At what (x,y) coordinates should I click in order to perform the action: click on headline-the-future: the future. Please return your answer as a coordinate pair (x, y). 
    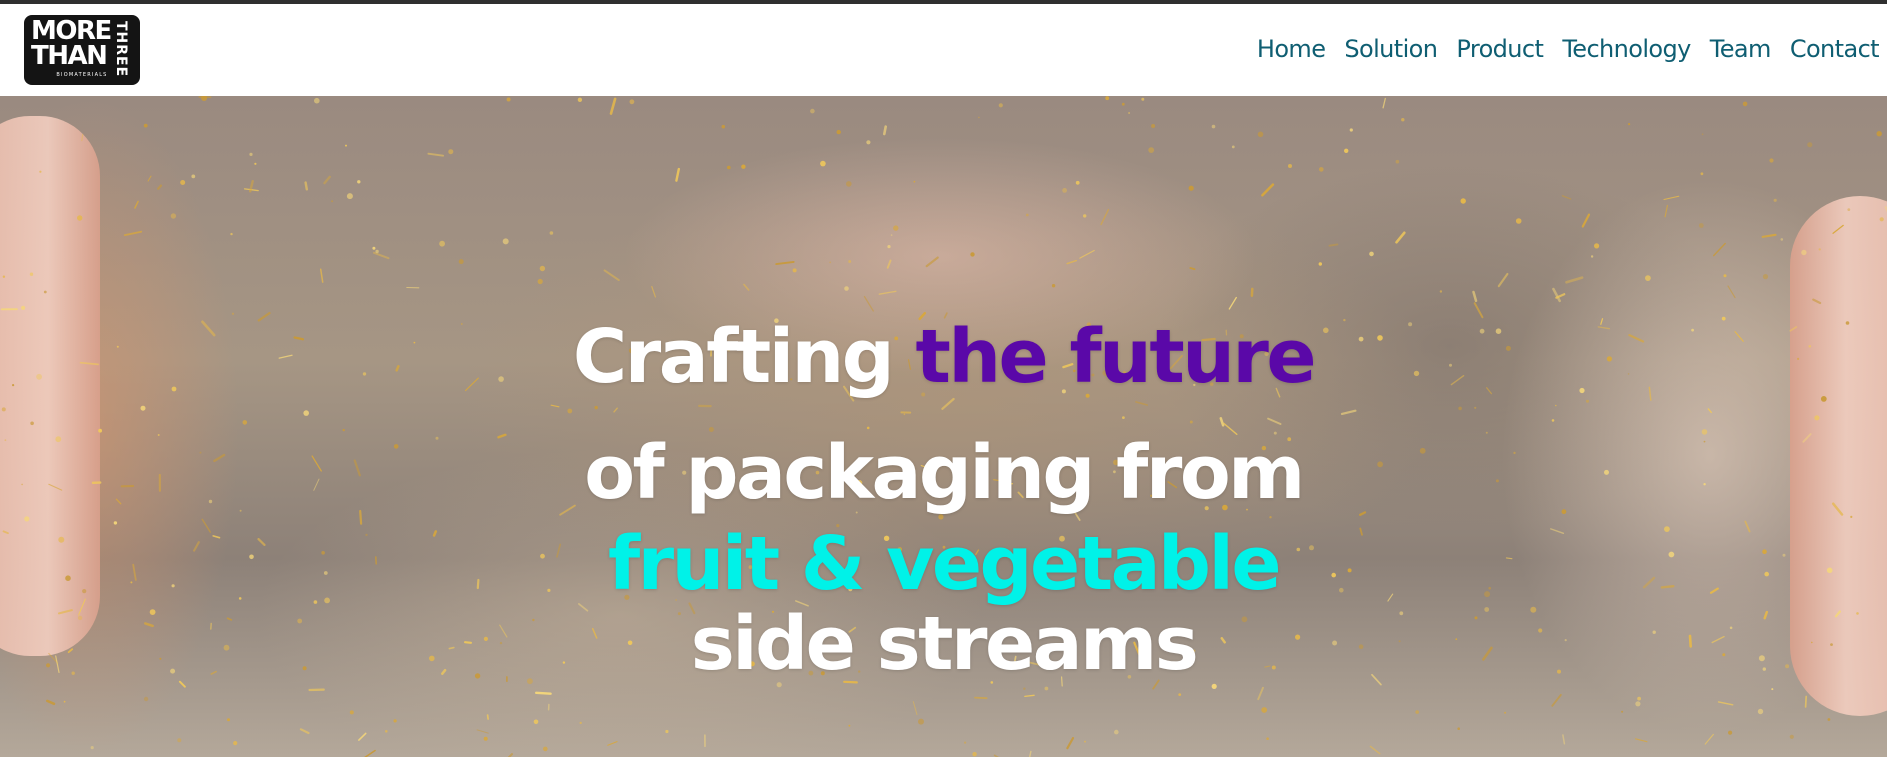
    Looking at the image, I should click on (1115, 357).